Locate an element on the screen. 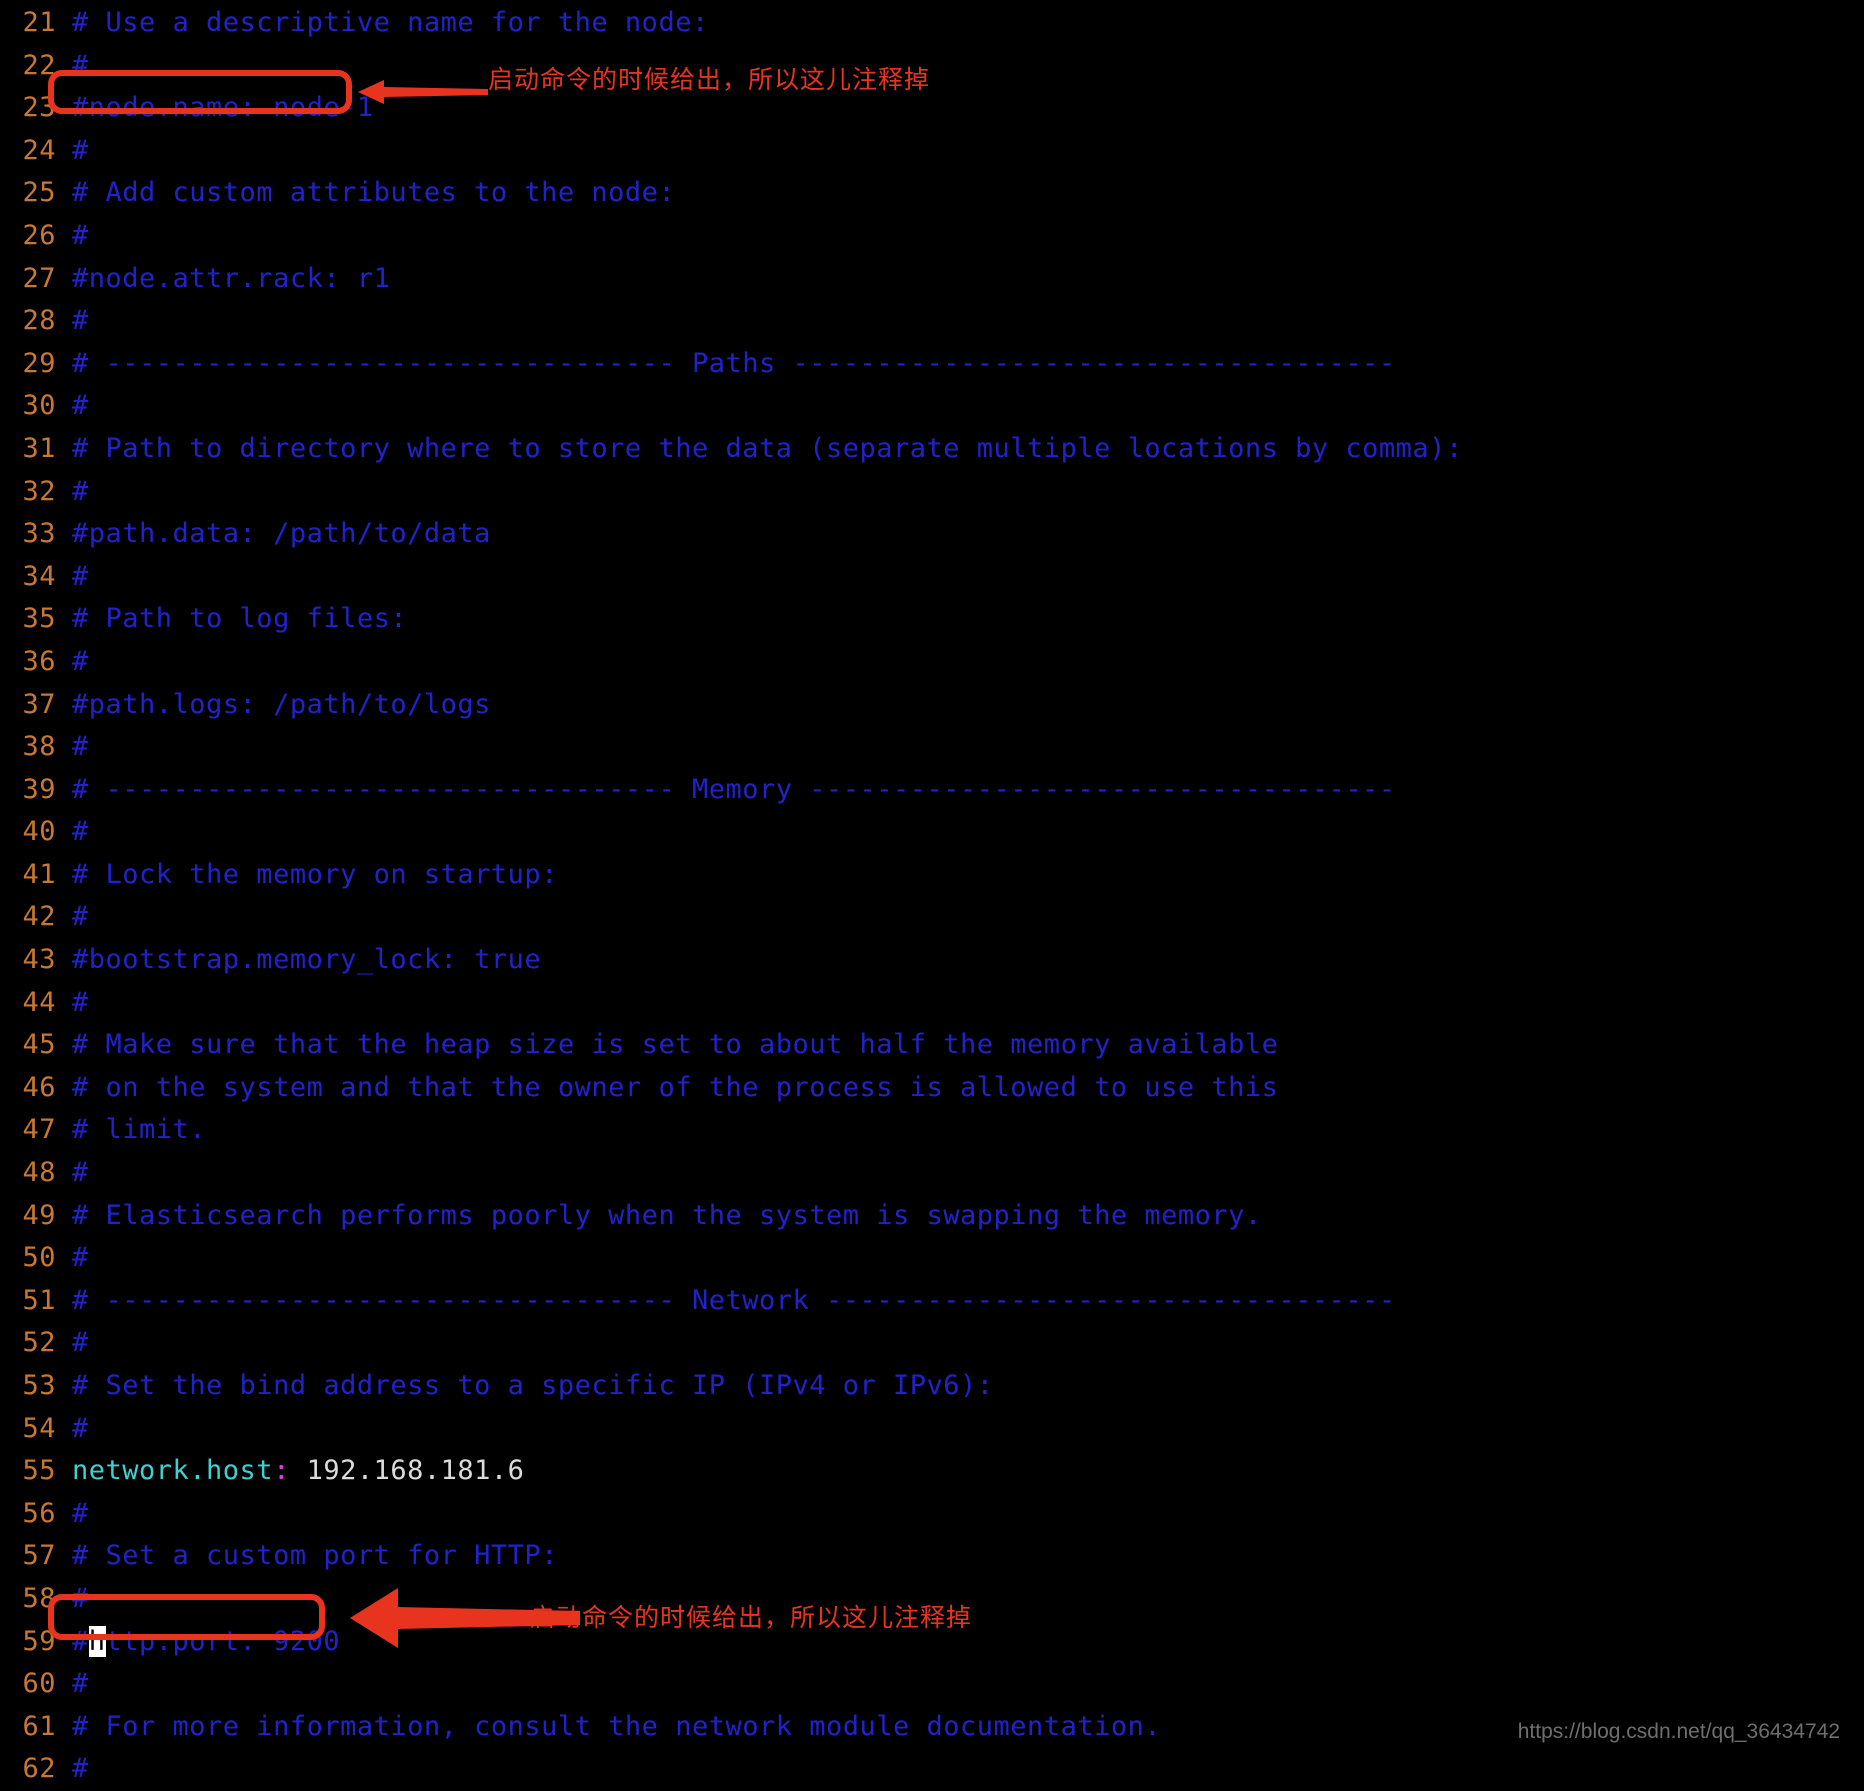  code-line: 21 # Use a descriptive name for the node: is located at coordinates (731, 23).